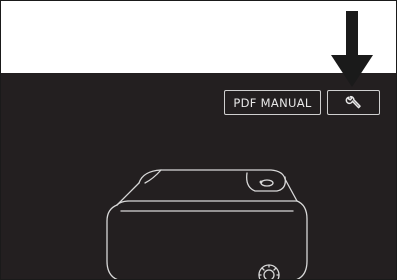 The width and height of the screenshot is (397, 280). Describe the element at coordinates (352, 49) in the screenshot. I see `arrow-down-icon` at that location.